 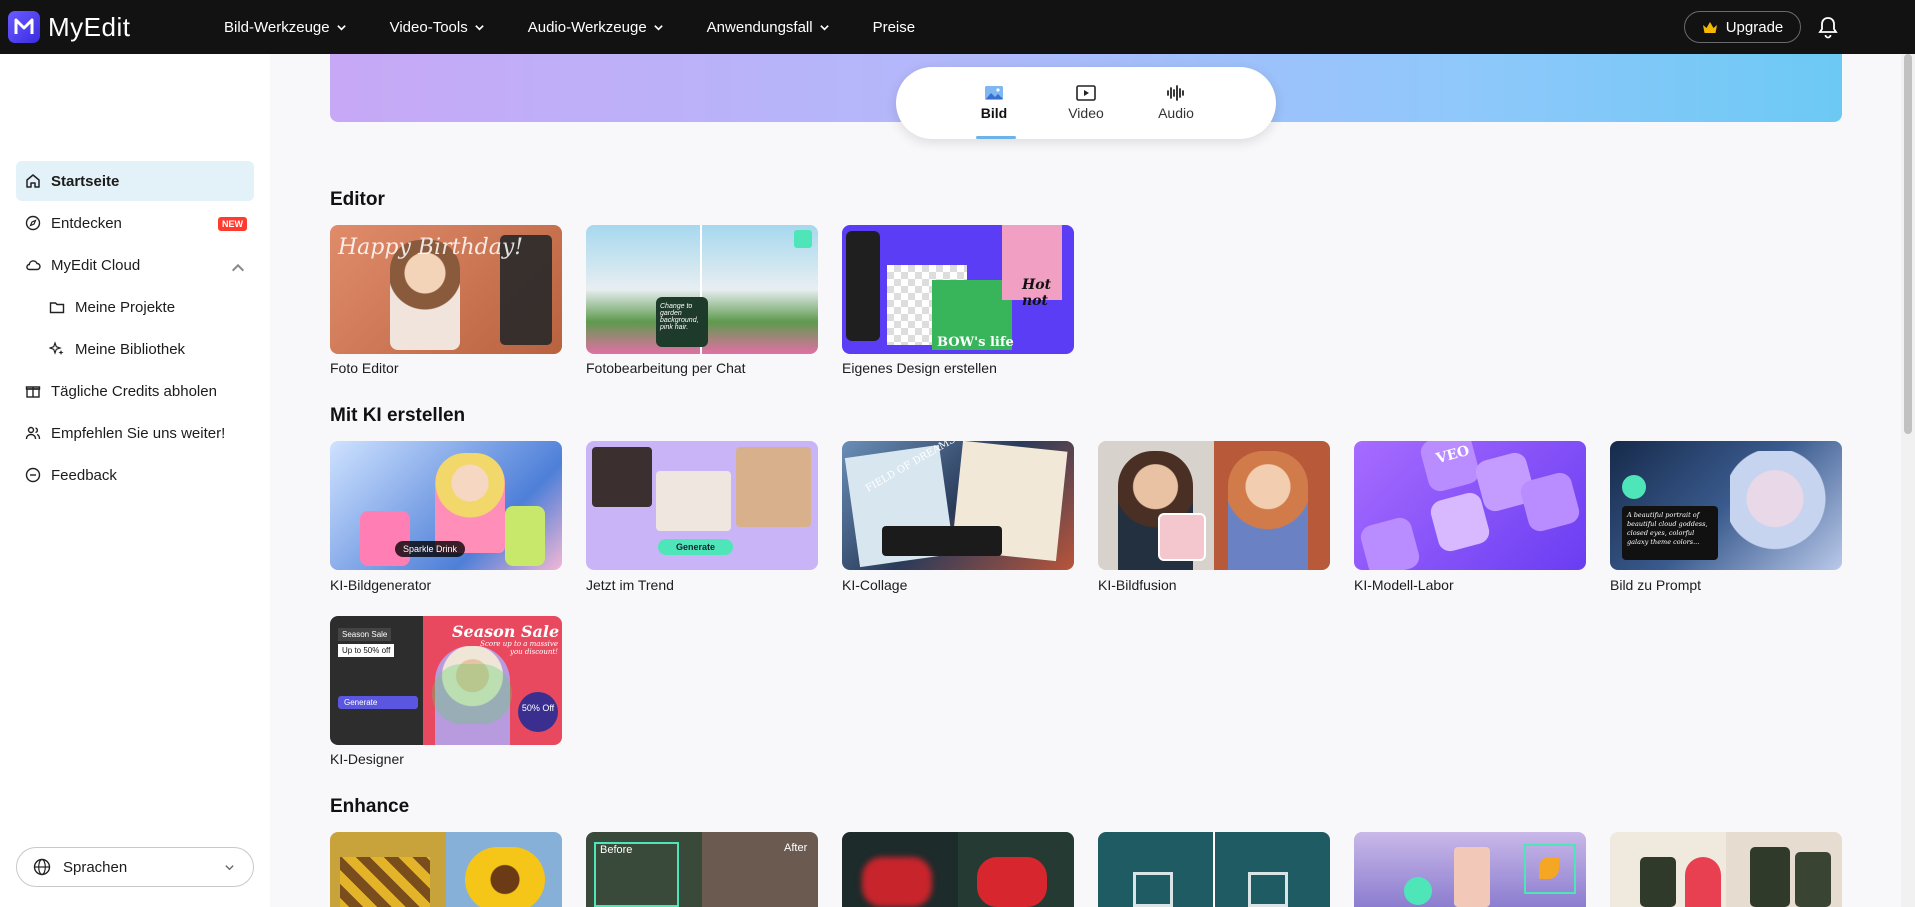 I want to click on card-label: Fotobearbeitung per Chat, so click(x=666, y=368).